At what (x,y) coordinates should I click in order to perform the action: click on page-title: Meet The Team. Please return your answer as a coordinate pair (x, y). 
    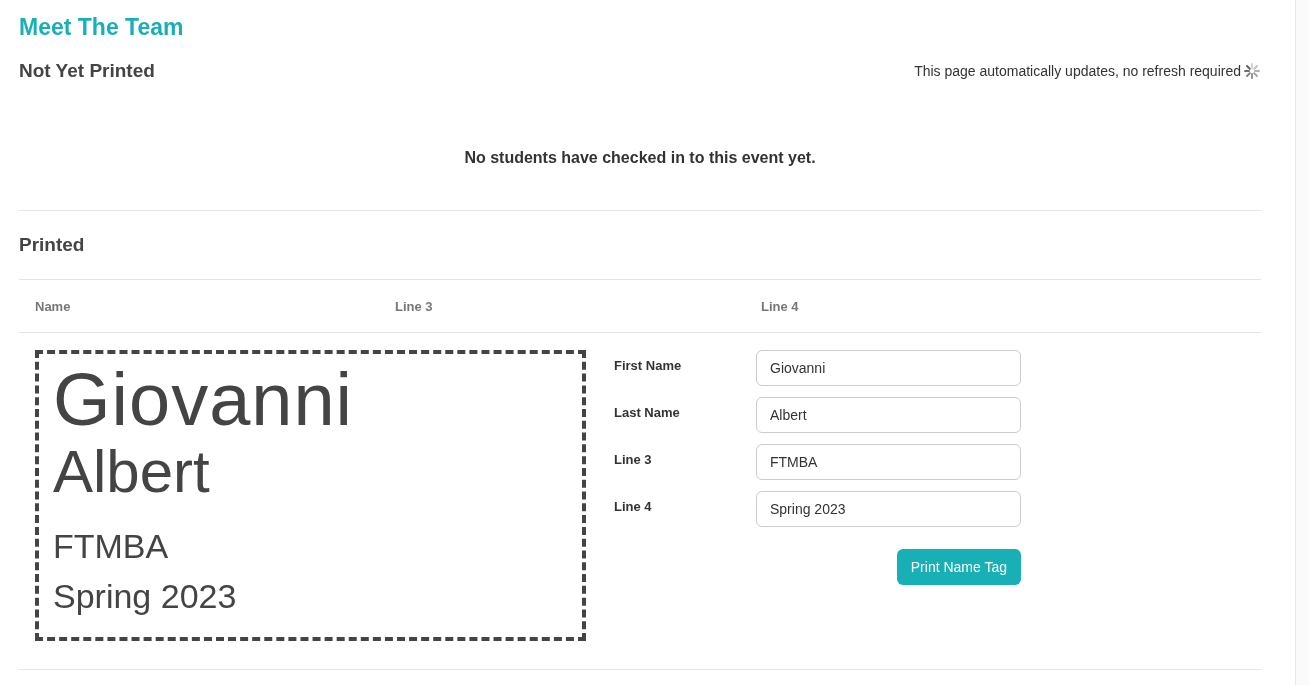
    Looking at the image, I should click on (102, 27).